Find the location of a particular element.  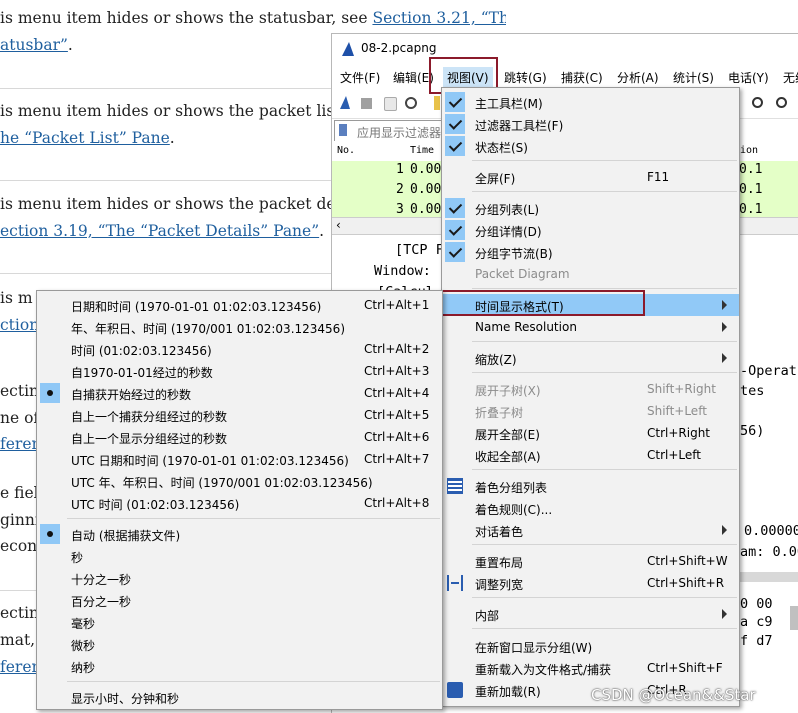

menu-capture: 捕获(C) is located at coordinates (582, 77).